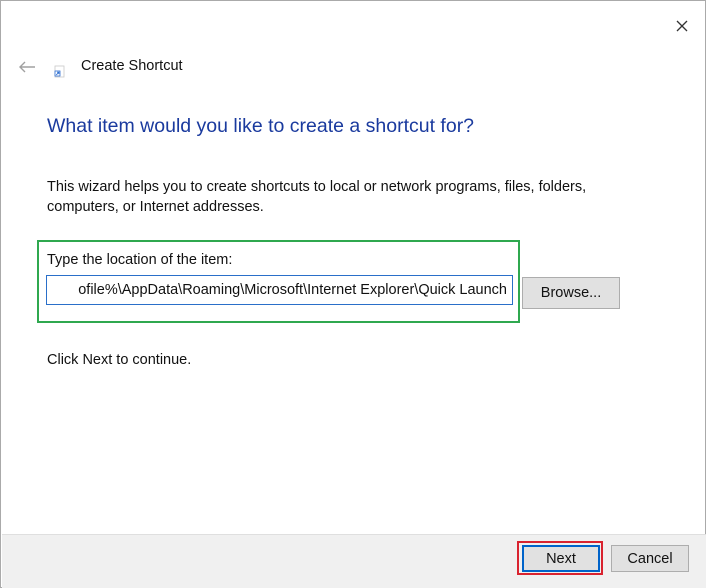  Describe the element at coordinates (140, 260) in the screenshot. I see `location-label: Type the location of the item:` at that location.